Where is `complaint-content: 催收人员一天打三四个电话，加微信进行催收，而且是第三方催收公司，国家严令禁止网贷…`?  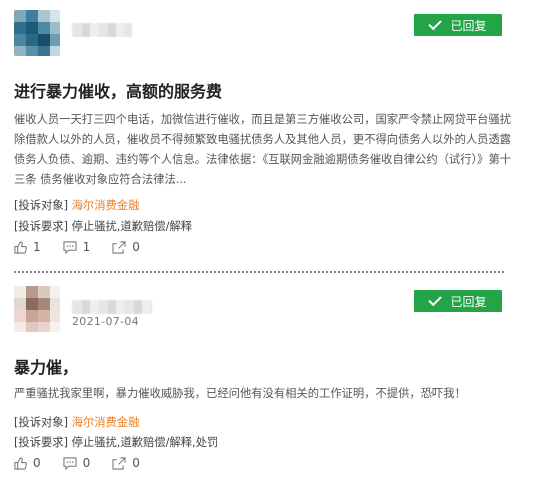 complaint-content: 催收人员一天打三四个电话，加微信进行催收，而且是第三方催收公司，国家严令禁止网贷… is located at coordinates (263, 149).